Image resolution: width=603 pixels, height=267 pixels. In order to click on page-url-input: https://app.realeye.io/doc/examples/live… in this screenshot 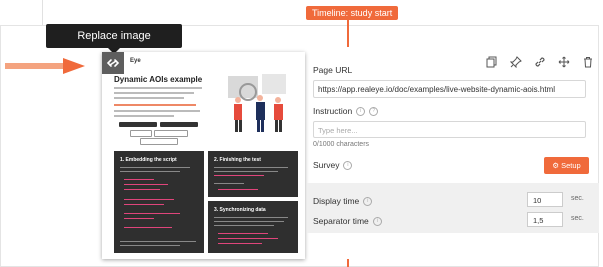, I will do `click(449, 89)`.